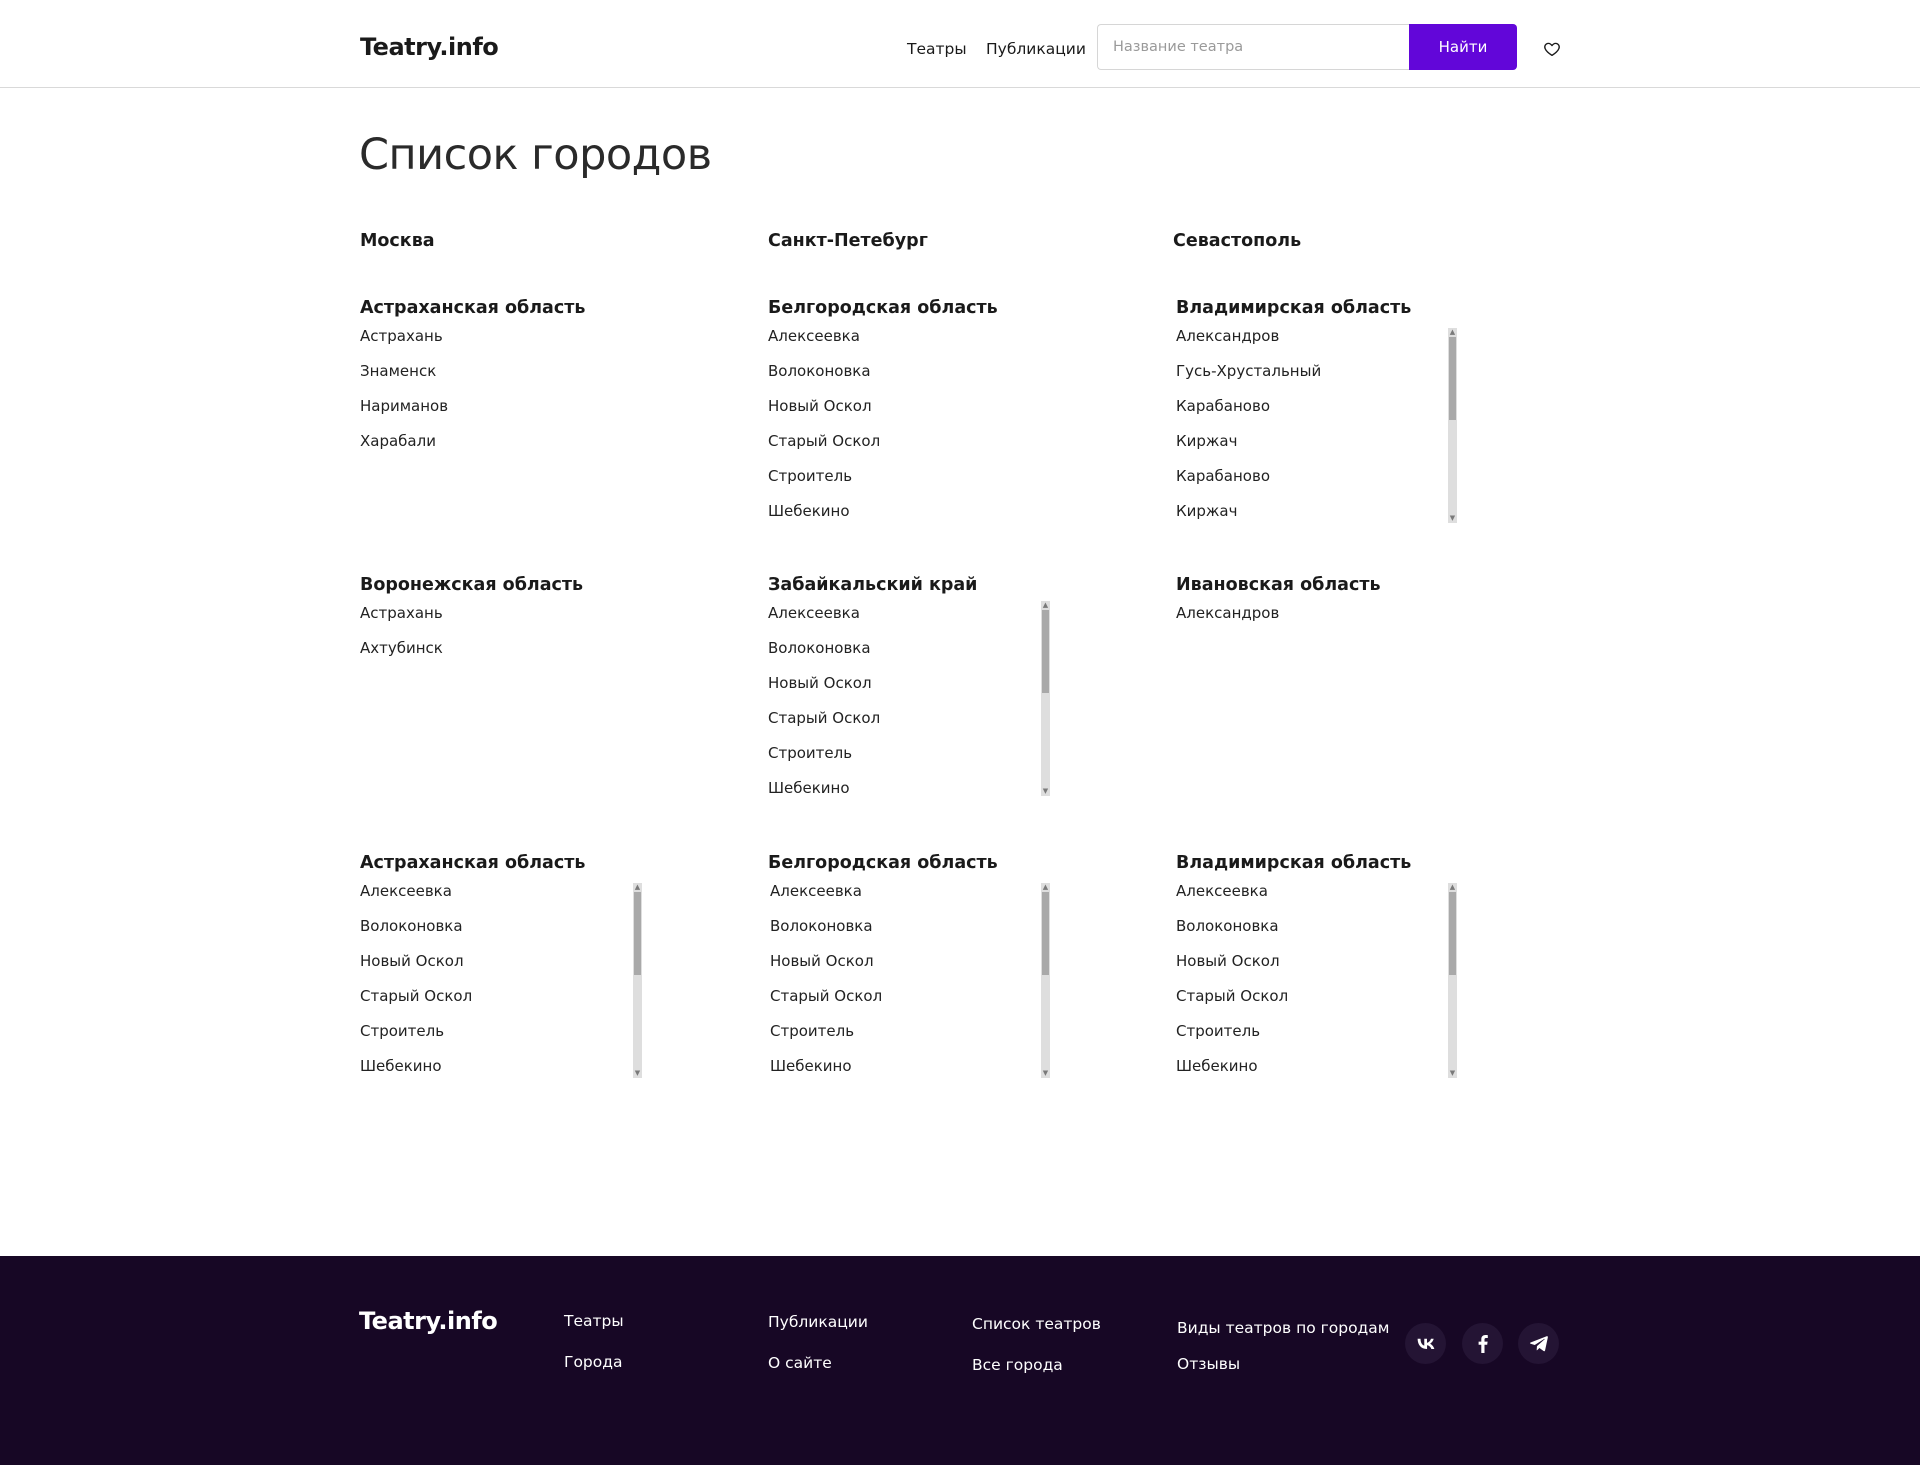 This screenshot has width=1920, height=1465. Describe the element at coordinates (1283, 1328) in the screenshot. I see `footer-link-theater-types: Виды театров по городам` at that location.